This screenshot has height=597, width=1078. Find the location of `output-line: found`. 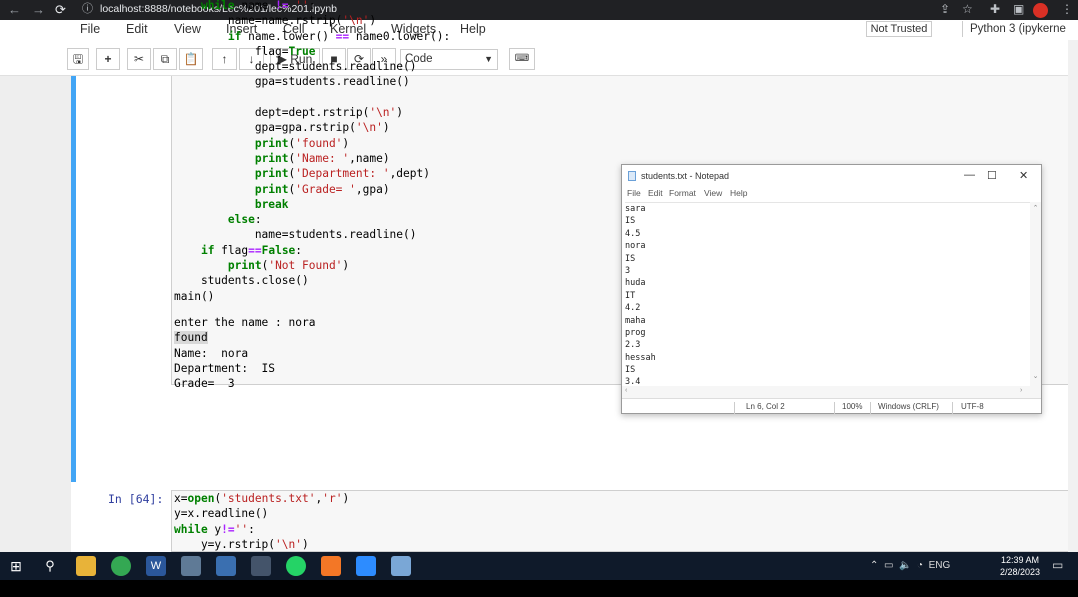

output-line: found is located at coordinates (191, 338).